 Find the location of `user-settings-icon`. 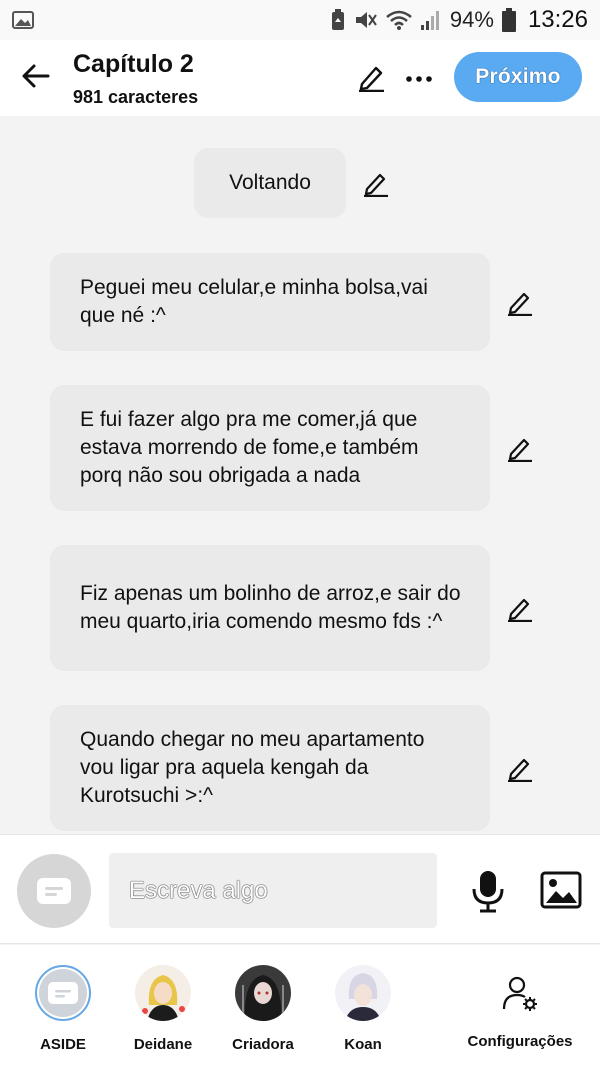

user-settings-icon is located at coordinates (519, 993).